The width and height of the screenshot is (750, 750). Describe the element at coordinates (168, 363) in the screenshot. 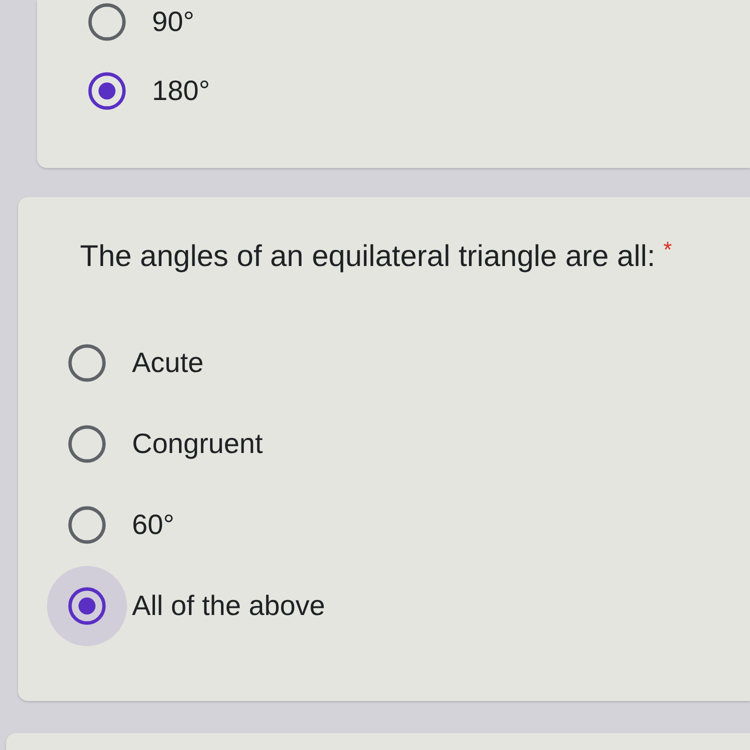

I see `option-label: Acute` at that location.